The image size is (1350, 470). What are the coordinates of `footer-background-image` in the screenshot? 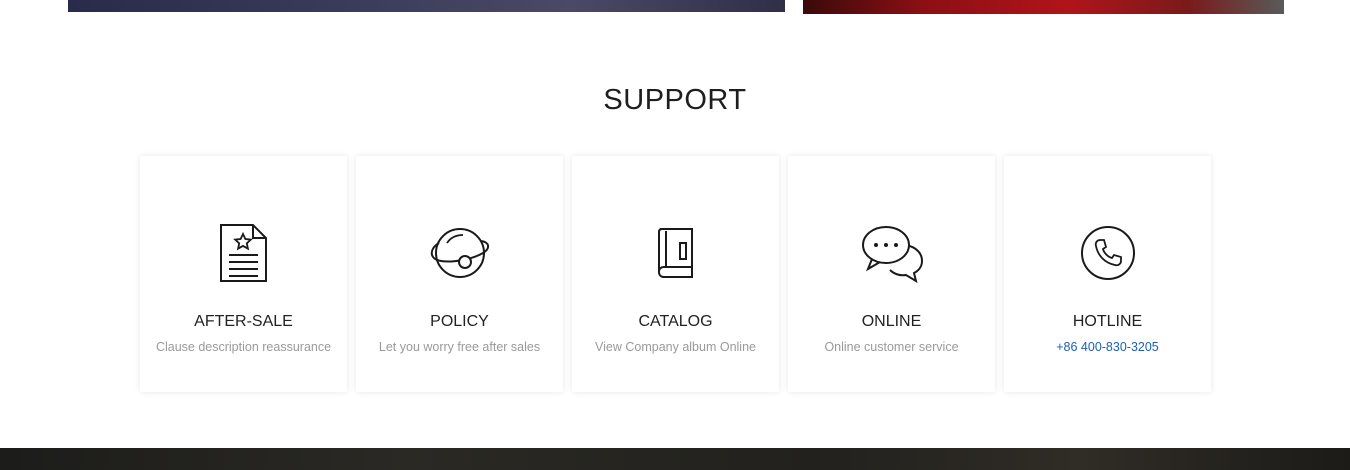 It's located at (675, 459).